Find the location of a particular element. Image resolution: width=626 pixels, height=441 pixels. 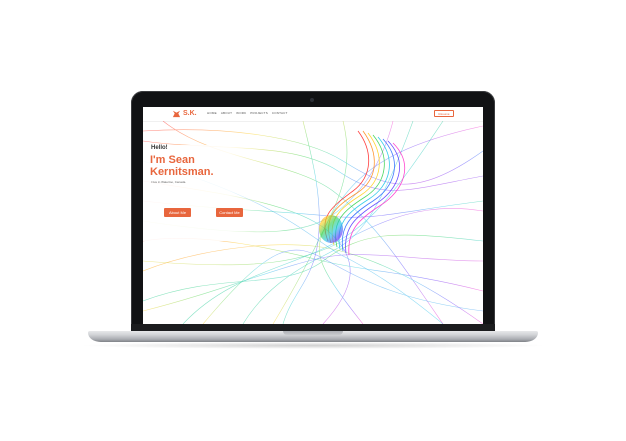

fox-icon is located at coordinates (176, 113).